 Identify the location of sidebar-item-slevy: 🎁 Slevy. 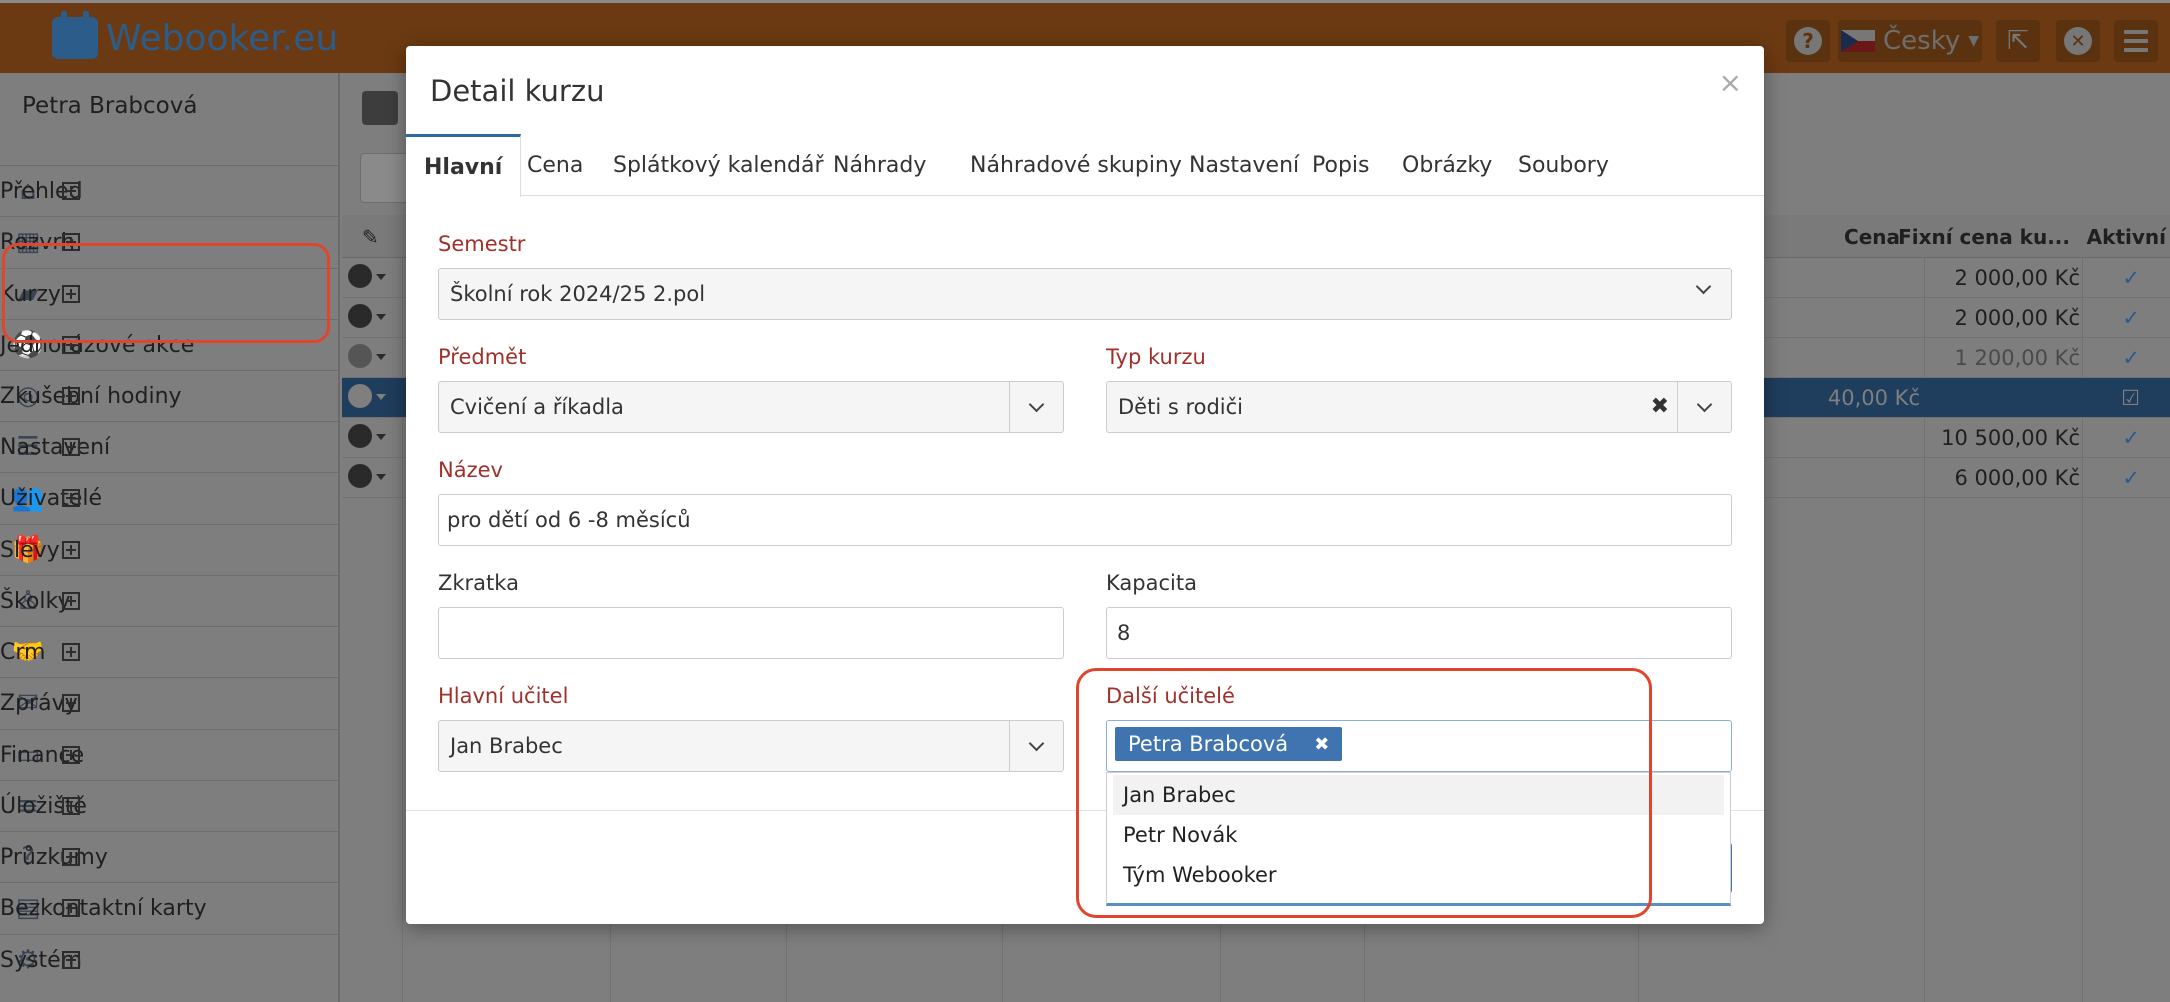
(169, 549).